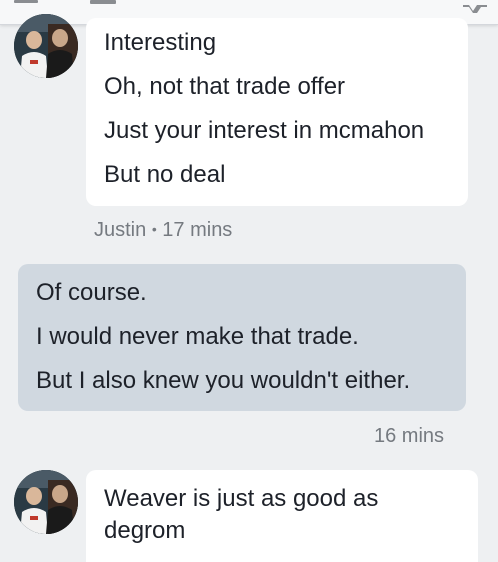 The image size is (498, 562). Describe the element at coordinates (225, 86) in the screenshot. I see `message-text: Oh, not that trade offer` at that location.